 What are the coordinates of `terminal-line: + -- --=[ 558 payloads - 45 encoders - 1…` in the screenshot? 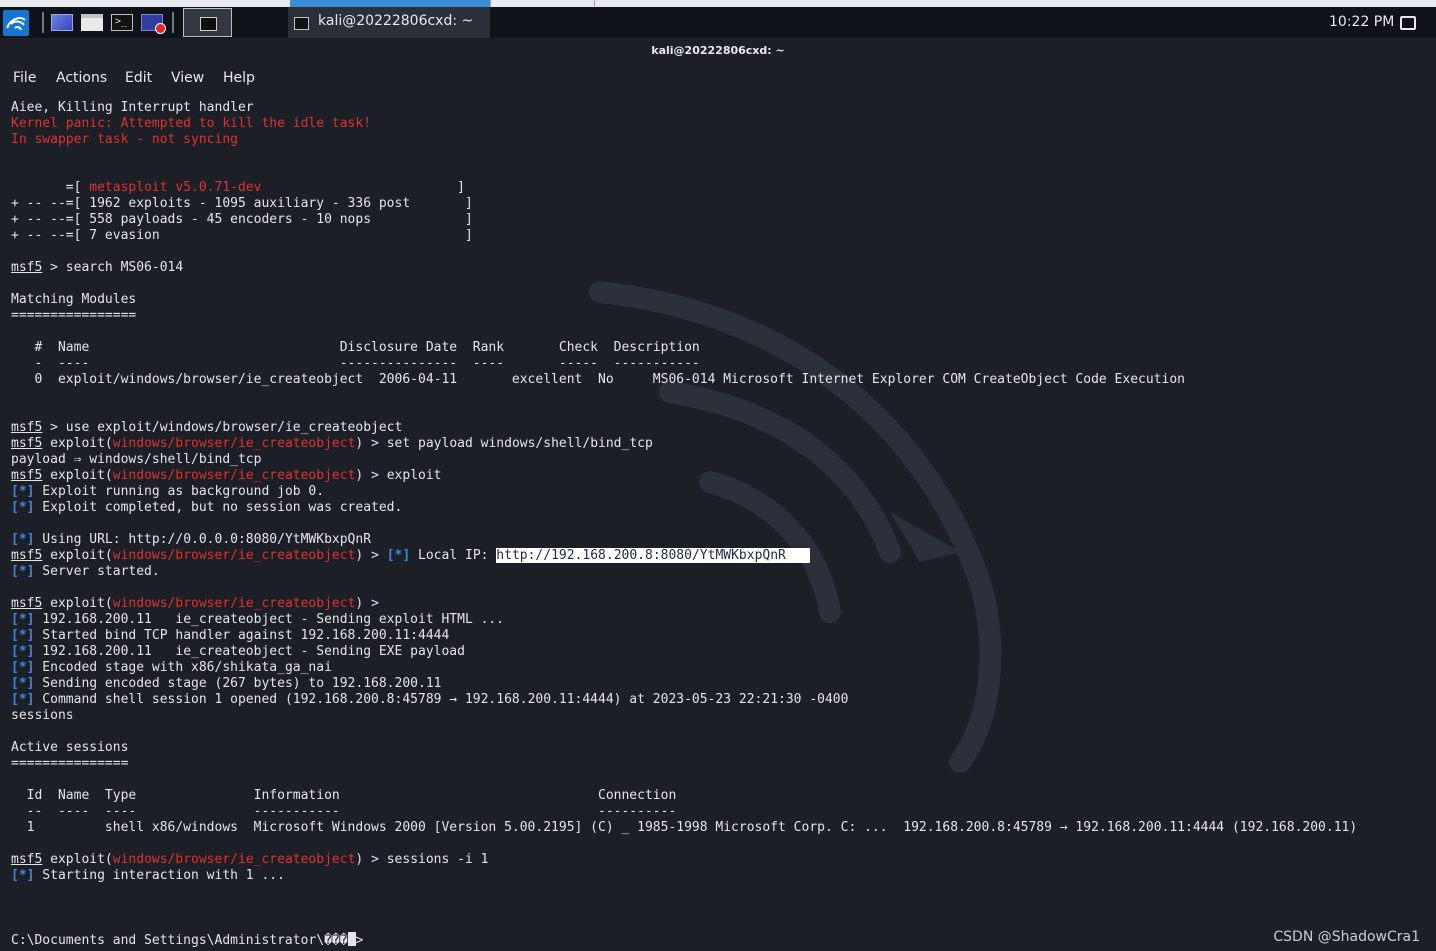 It's located at (242, 220).